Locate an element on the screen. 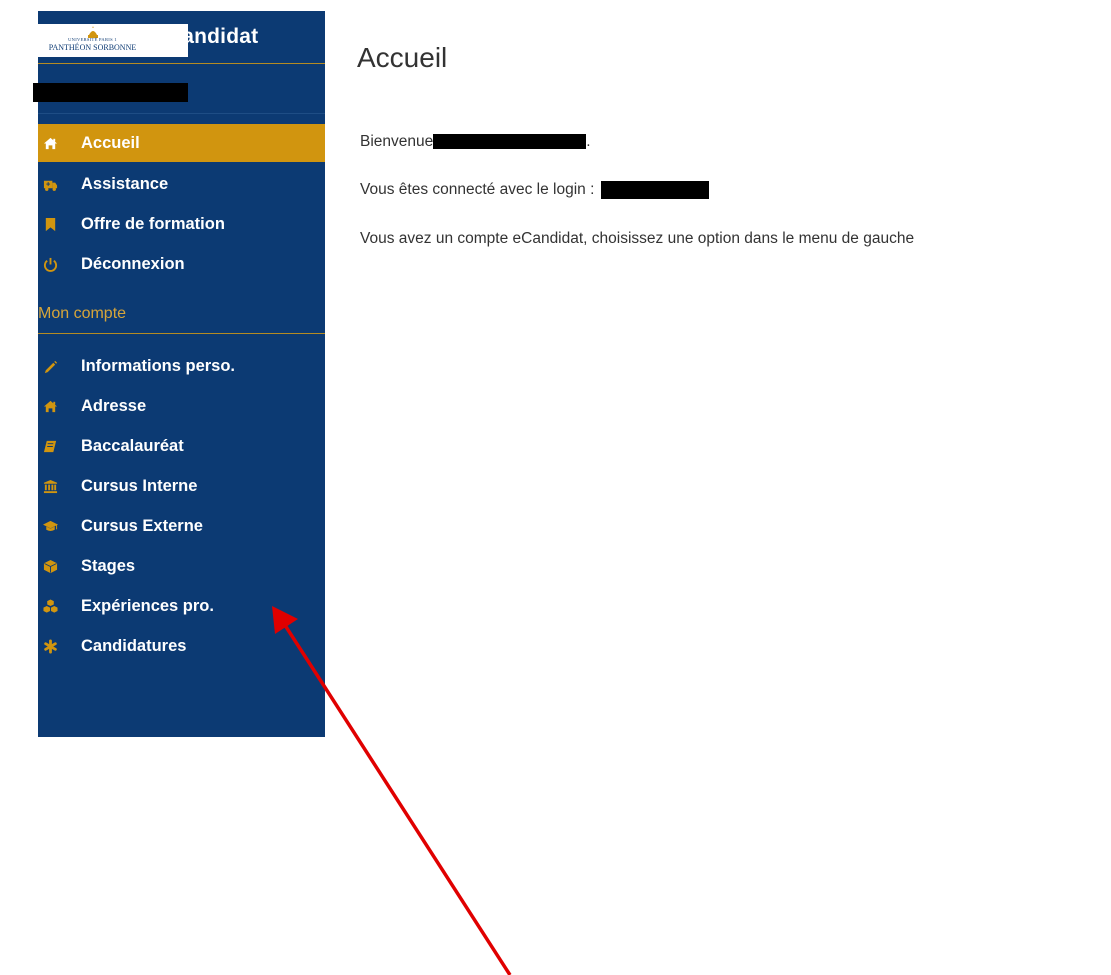  menu-item-label: Assistance is located at coordinates (125, 183).